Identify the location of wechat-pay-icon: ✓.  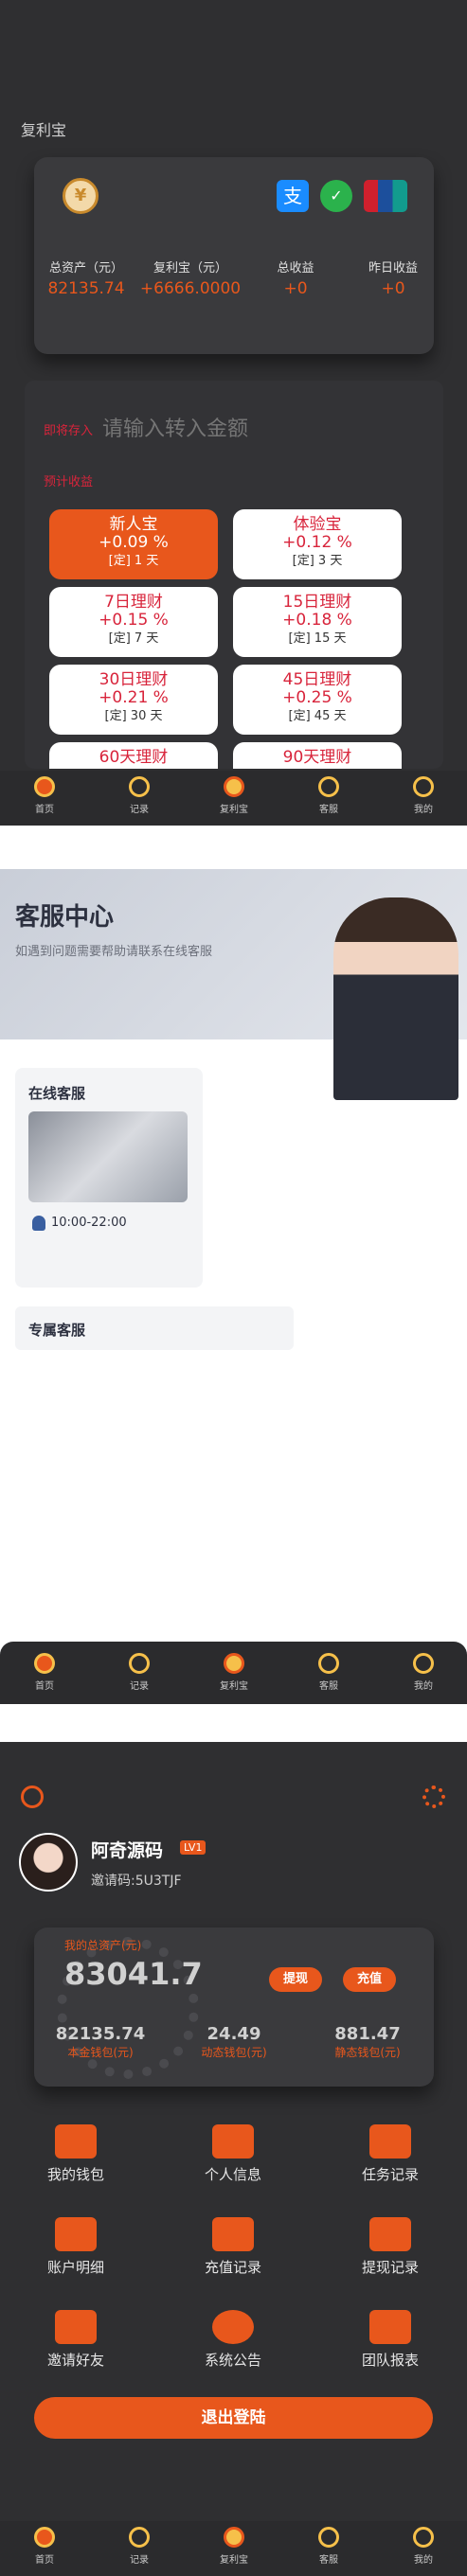
(336, 196).